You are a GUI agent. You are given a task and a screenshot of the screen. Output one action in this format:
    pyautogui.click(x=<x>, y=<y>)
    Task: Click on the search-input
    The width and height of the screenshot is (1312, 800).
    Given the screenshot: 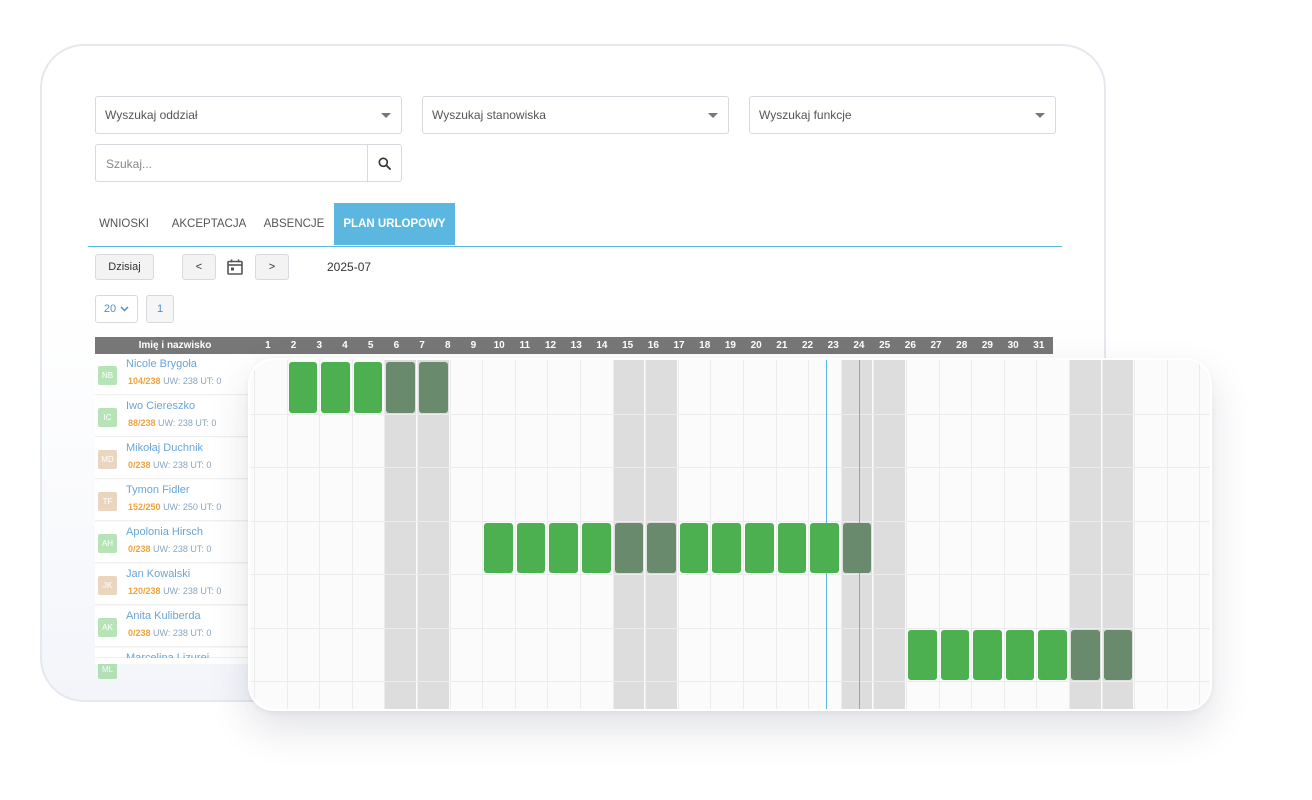 What is the action you would take?
    pyautogui.click(x=237, y=164)
    